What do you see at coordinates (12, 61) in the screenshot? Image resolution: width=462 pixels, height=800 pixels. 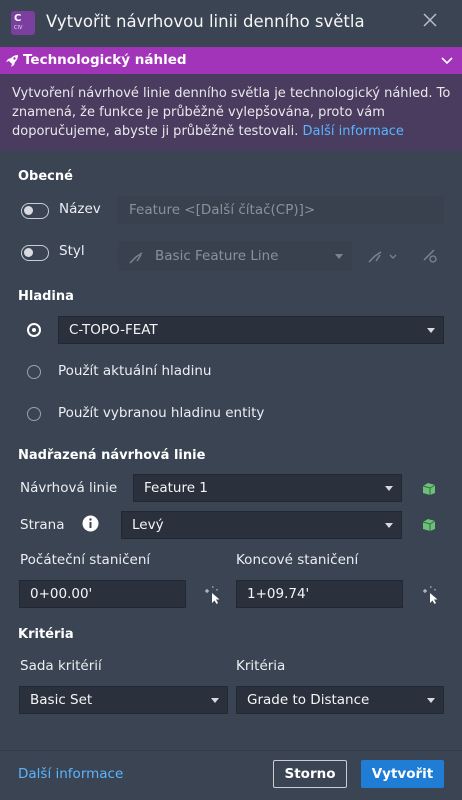 I see `rocket-icon` at bounding box center [12, 61].